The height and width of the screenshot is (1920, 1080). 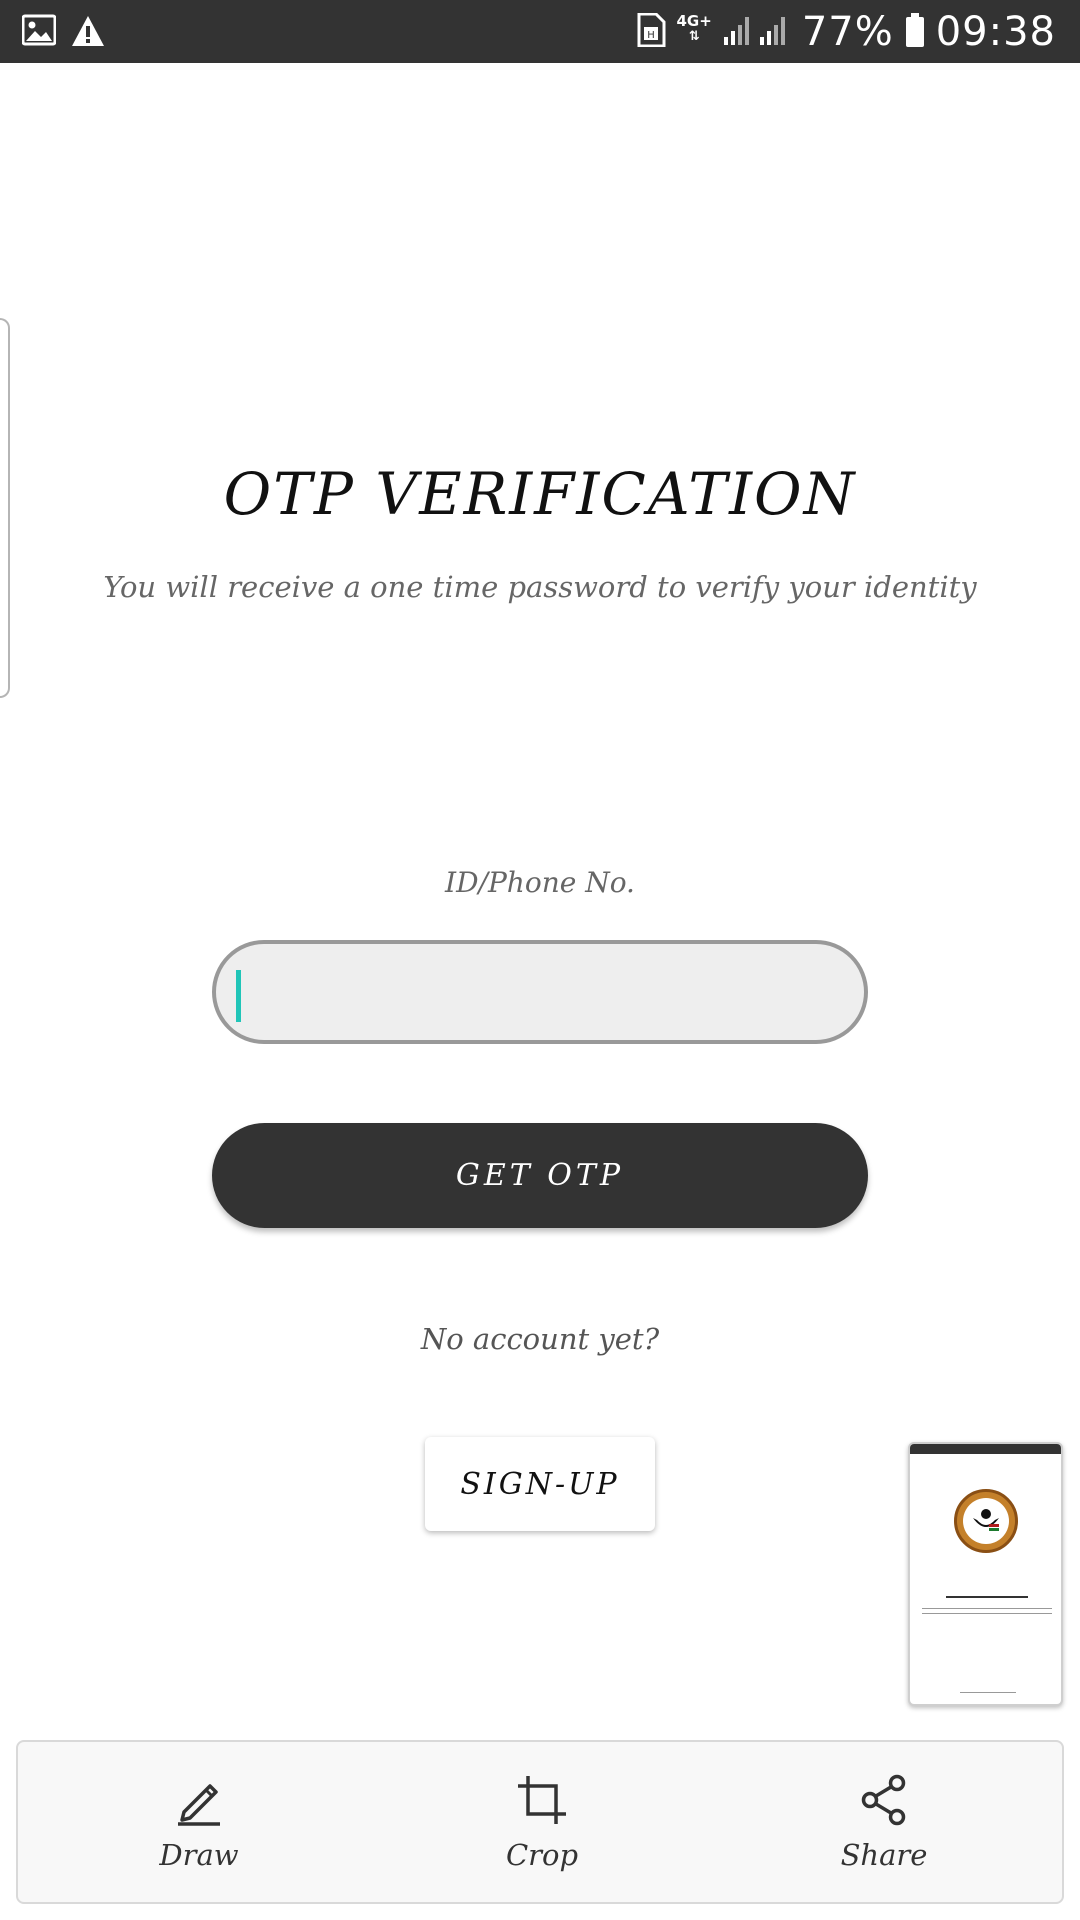 I want to click on image-icon, so click(x=39, y=32).